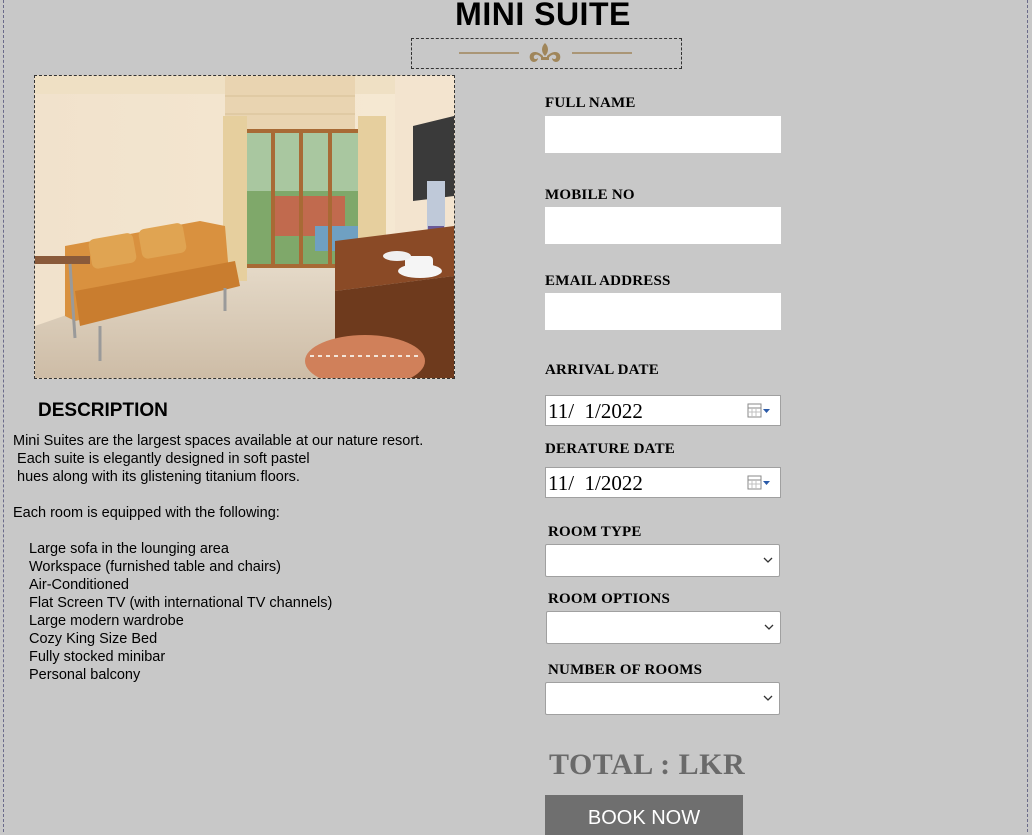 Image resolution: width=1032 pixels, height=835 pixels. I want to click on arrival-date-value: 11/ 1/2022, so click(595, 411).